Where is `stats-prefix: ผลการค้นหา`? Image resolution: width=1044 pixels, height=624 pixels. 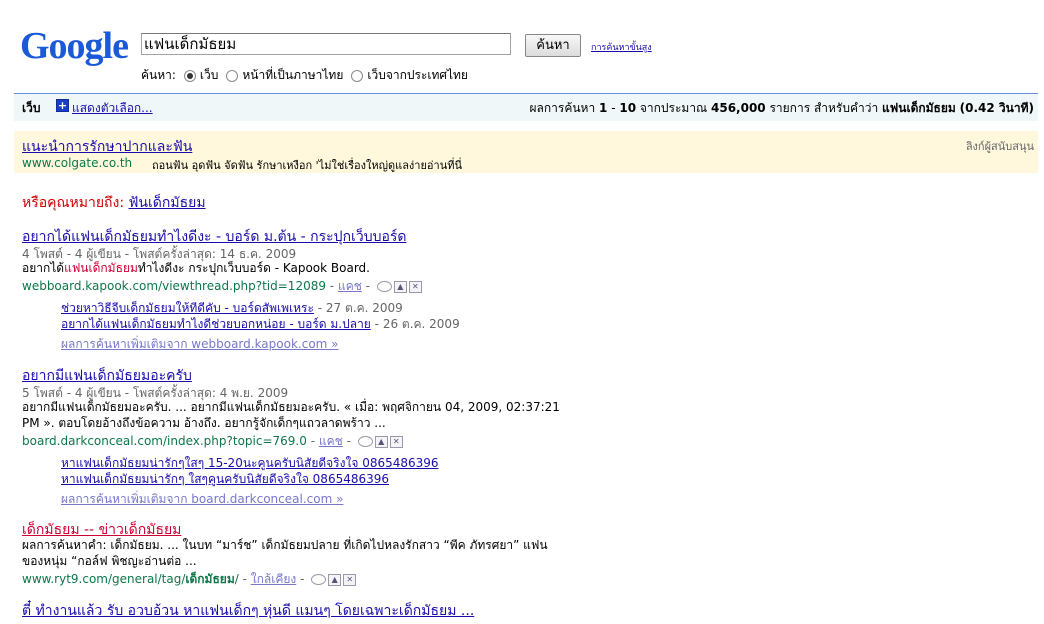
stats-prefix: ผลการค้นหา is located at coordinates (564, 108).